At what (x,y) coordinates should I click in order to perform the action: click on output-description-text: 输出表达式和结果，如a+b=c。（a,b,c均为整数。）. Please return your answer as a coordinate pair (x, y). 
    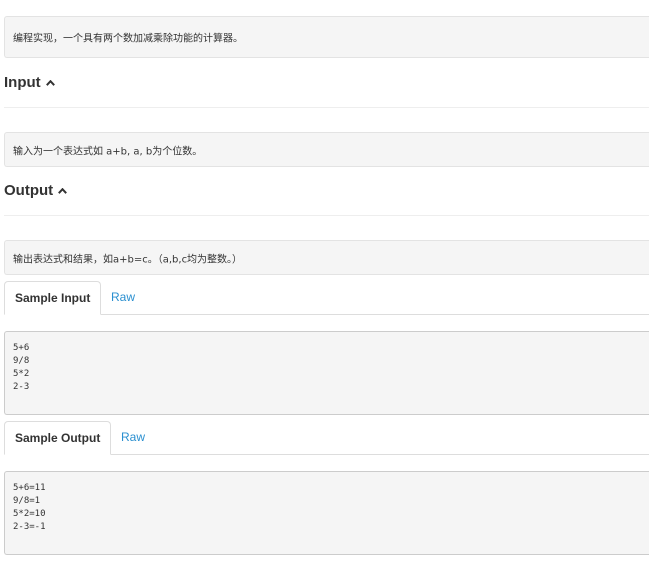
    Looking at the image, I should click on (128, 259).